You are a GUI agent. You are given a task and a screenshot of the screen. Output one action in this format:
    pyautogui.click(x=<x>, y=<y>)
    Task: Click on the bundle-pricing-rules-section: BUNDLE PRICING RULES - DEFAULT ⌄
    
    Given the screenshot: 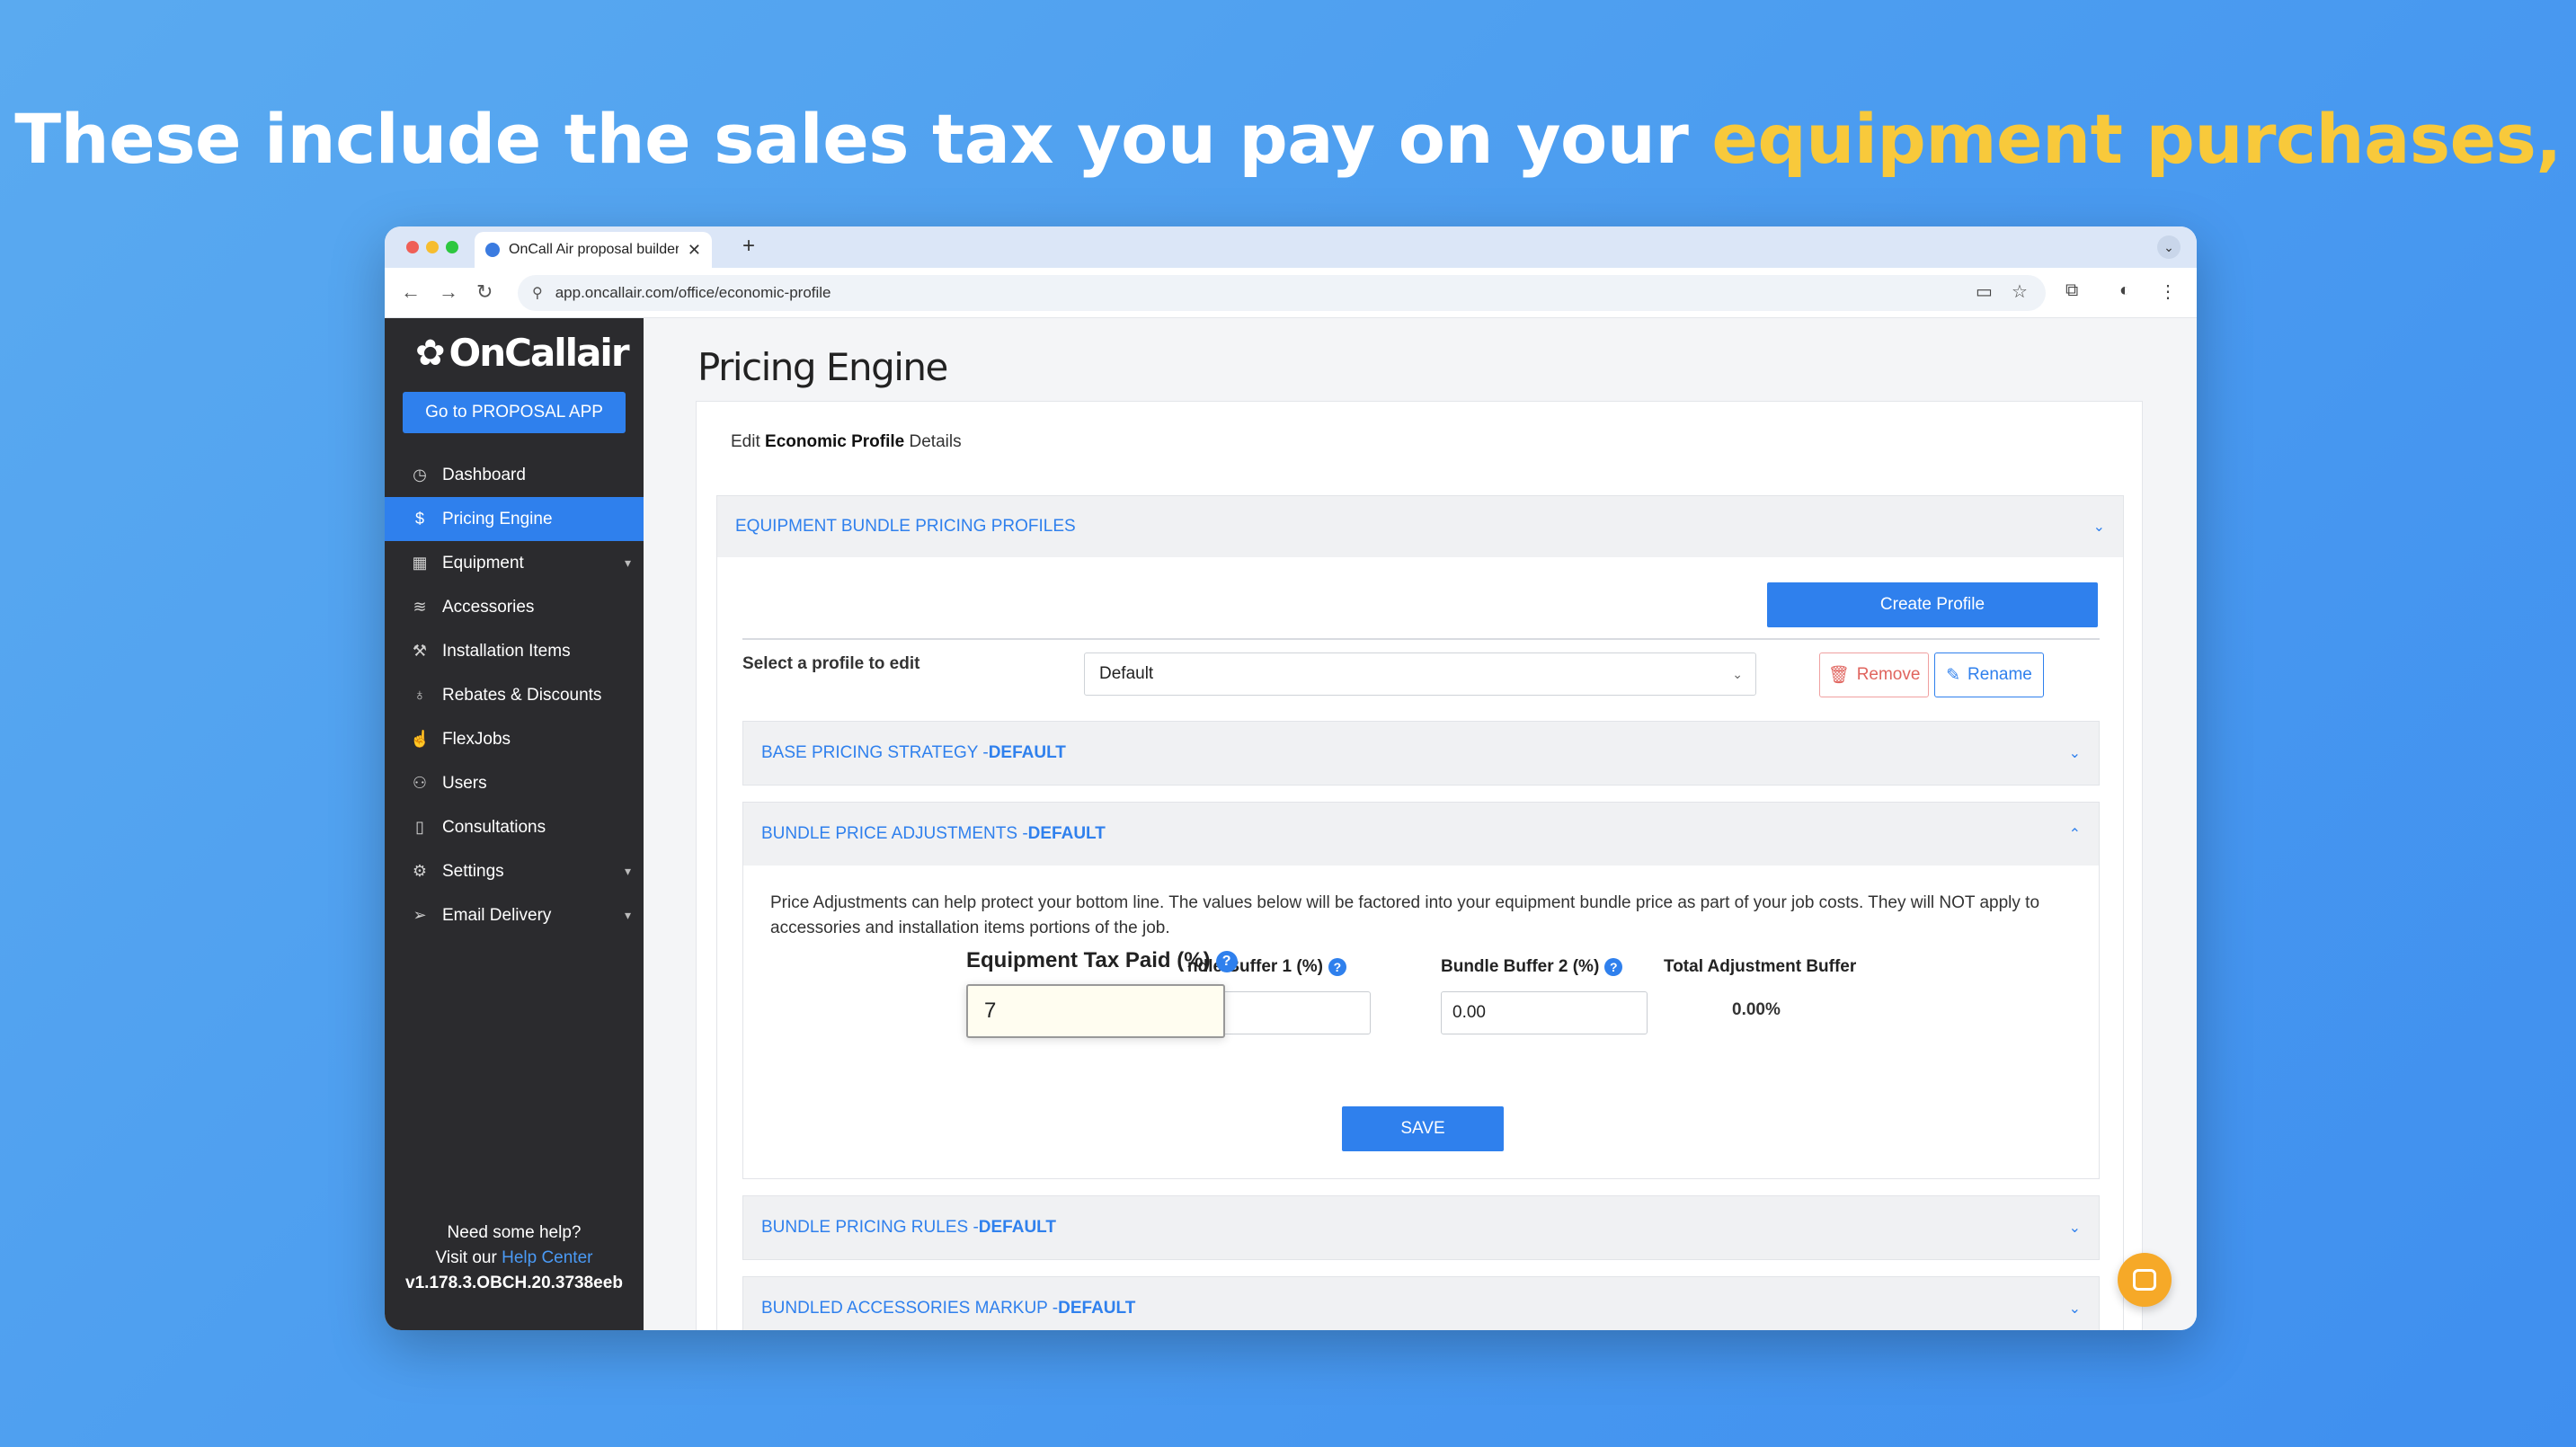 What is the action you would take?
    pyautogui.click(x=1421, y=1227)
    